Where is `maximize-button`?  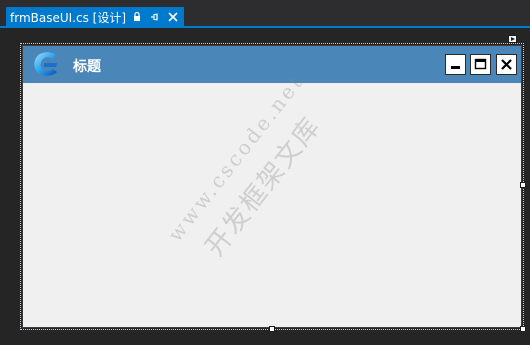
maximize-button is located at coordinates (480, 64).